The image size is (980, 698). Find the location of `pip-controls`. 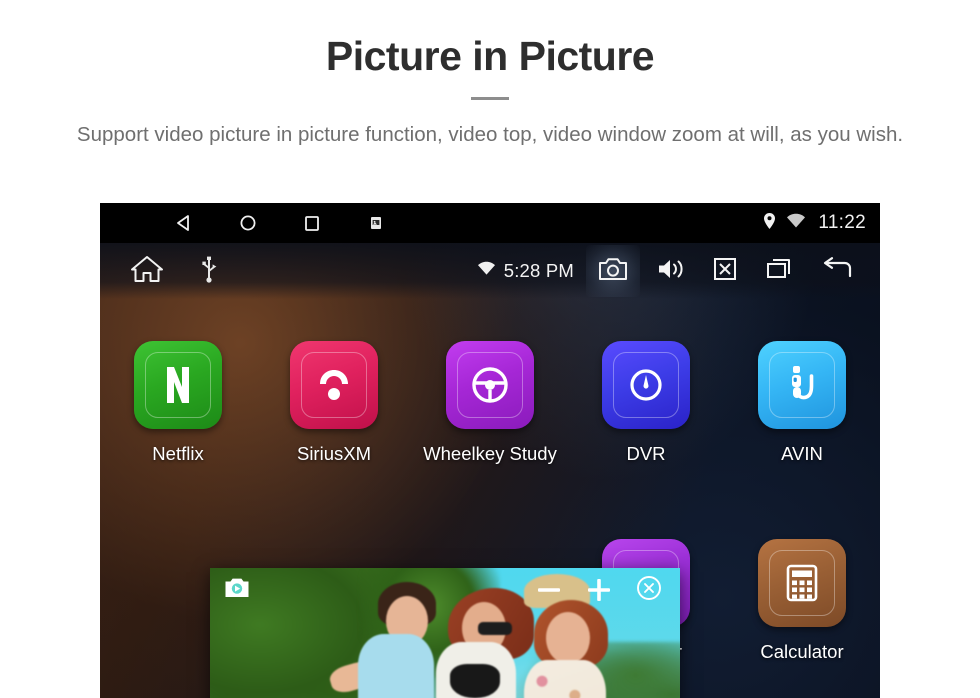

pip-controls is located at coordinates (599, 590).